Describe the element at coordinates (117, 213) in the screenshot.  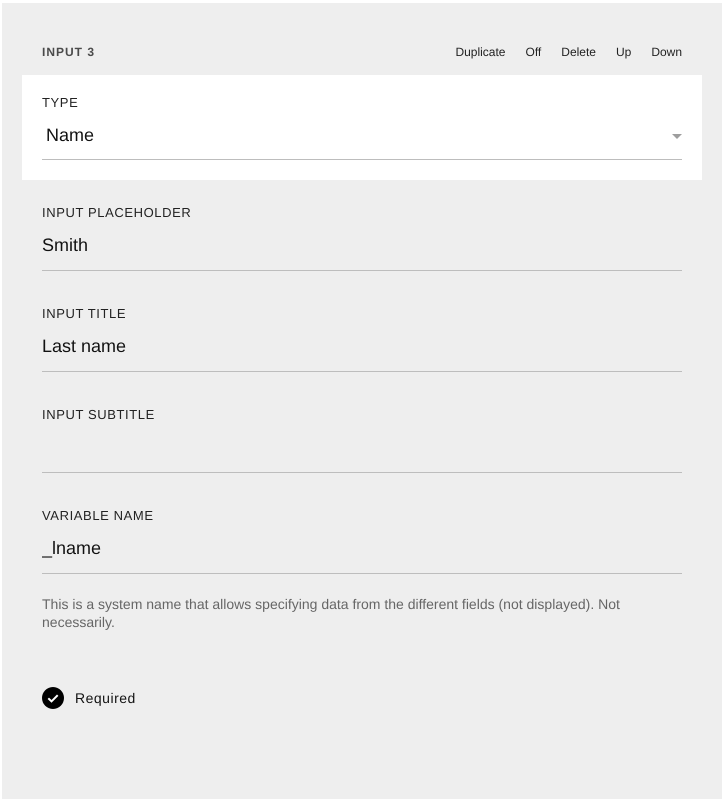
I see `field-label: INPUT PLACEHOLDER` at that location.